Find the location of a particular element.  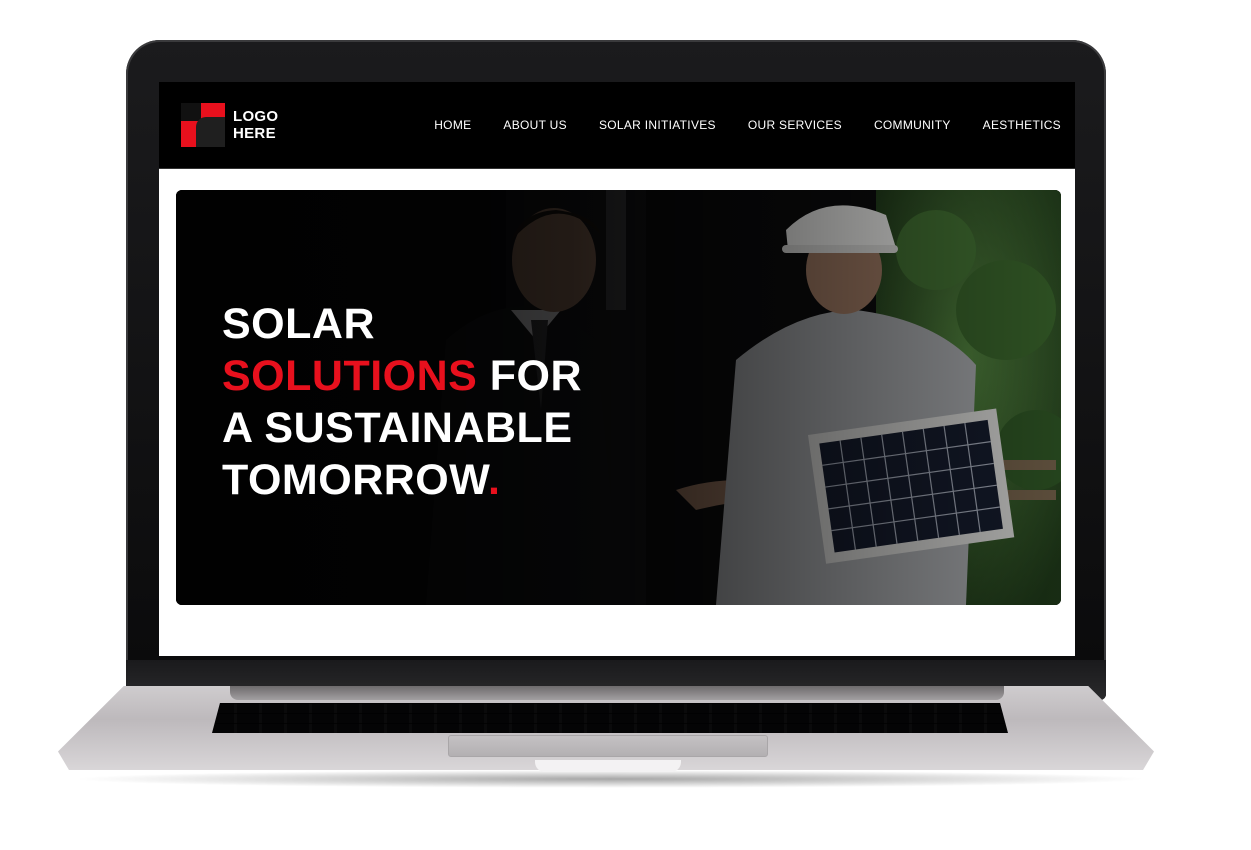

laptop-shadow is located at coordinates (610, 779).